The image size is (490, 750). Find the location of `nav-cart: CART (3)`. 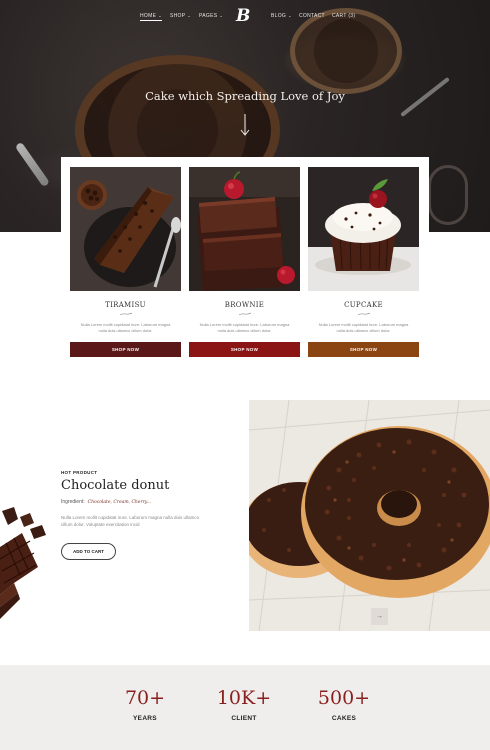

nav-cart: CART (3) is located at coordinates (343, 16).